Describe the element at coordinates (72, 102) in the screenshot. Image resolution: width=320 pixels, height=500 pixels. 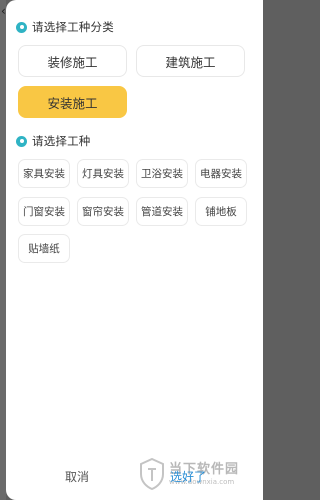
I see `category-option-installation: 安装施工` at that location.